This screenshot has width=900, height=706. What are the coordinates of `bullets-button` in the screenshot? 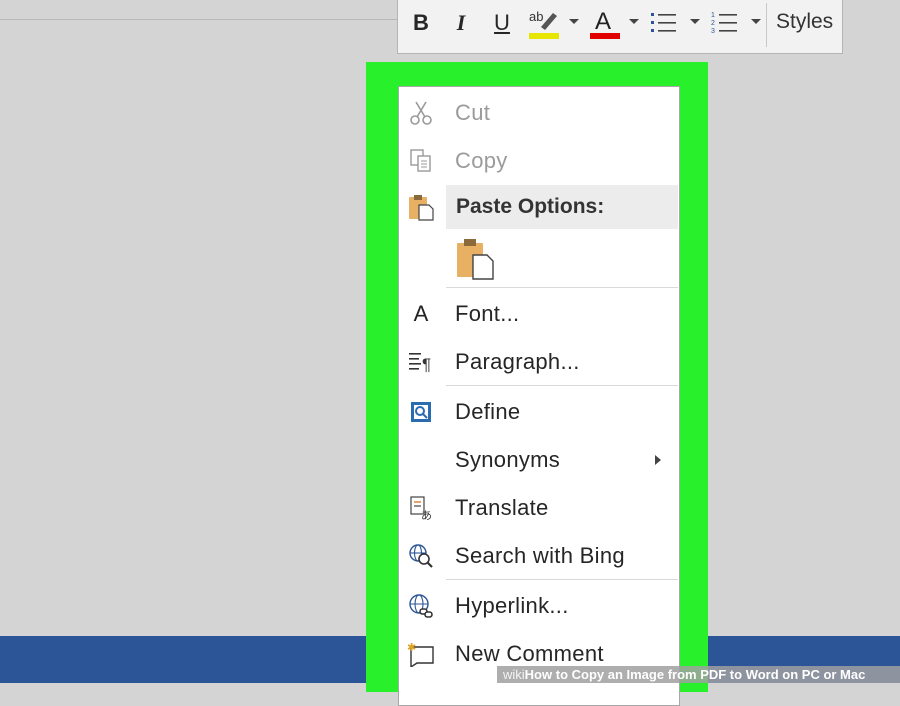 It's located at (664, 24).